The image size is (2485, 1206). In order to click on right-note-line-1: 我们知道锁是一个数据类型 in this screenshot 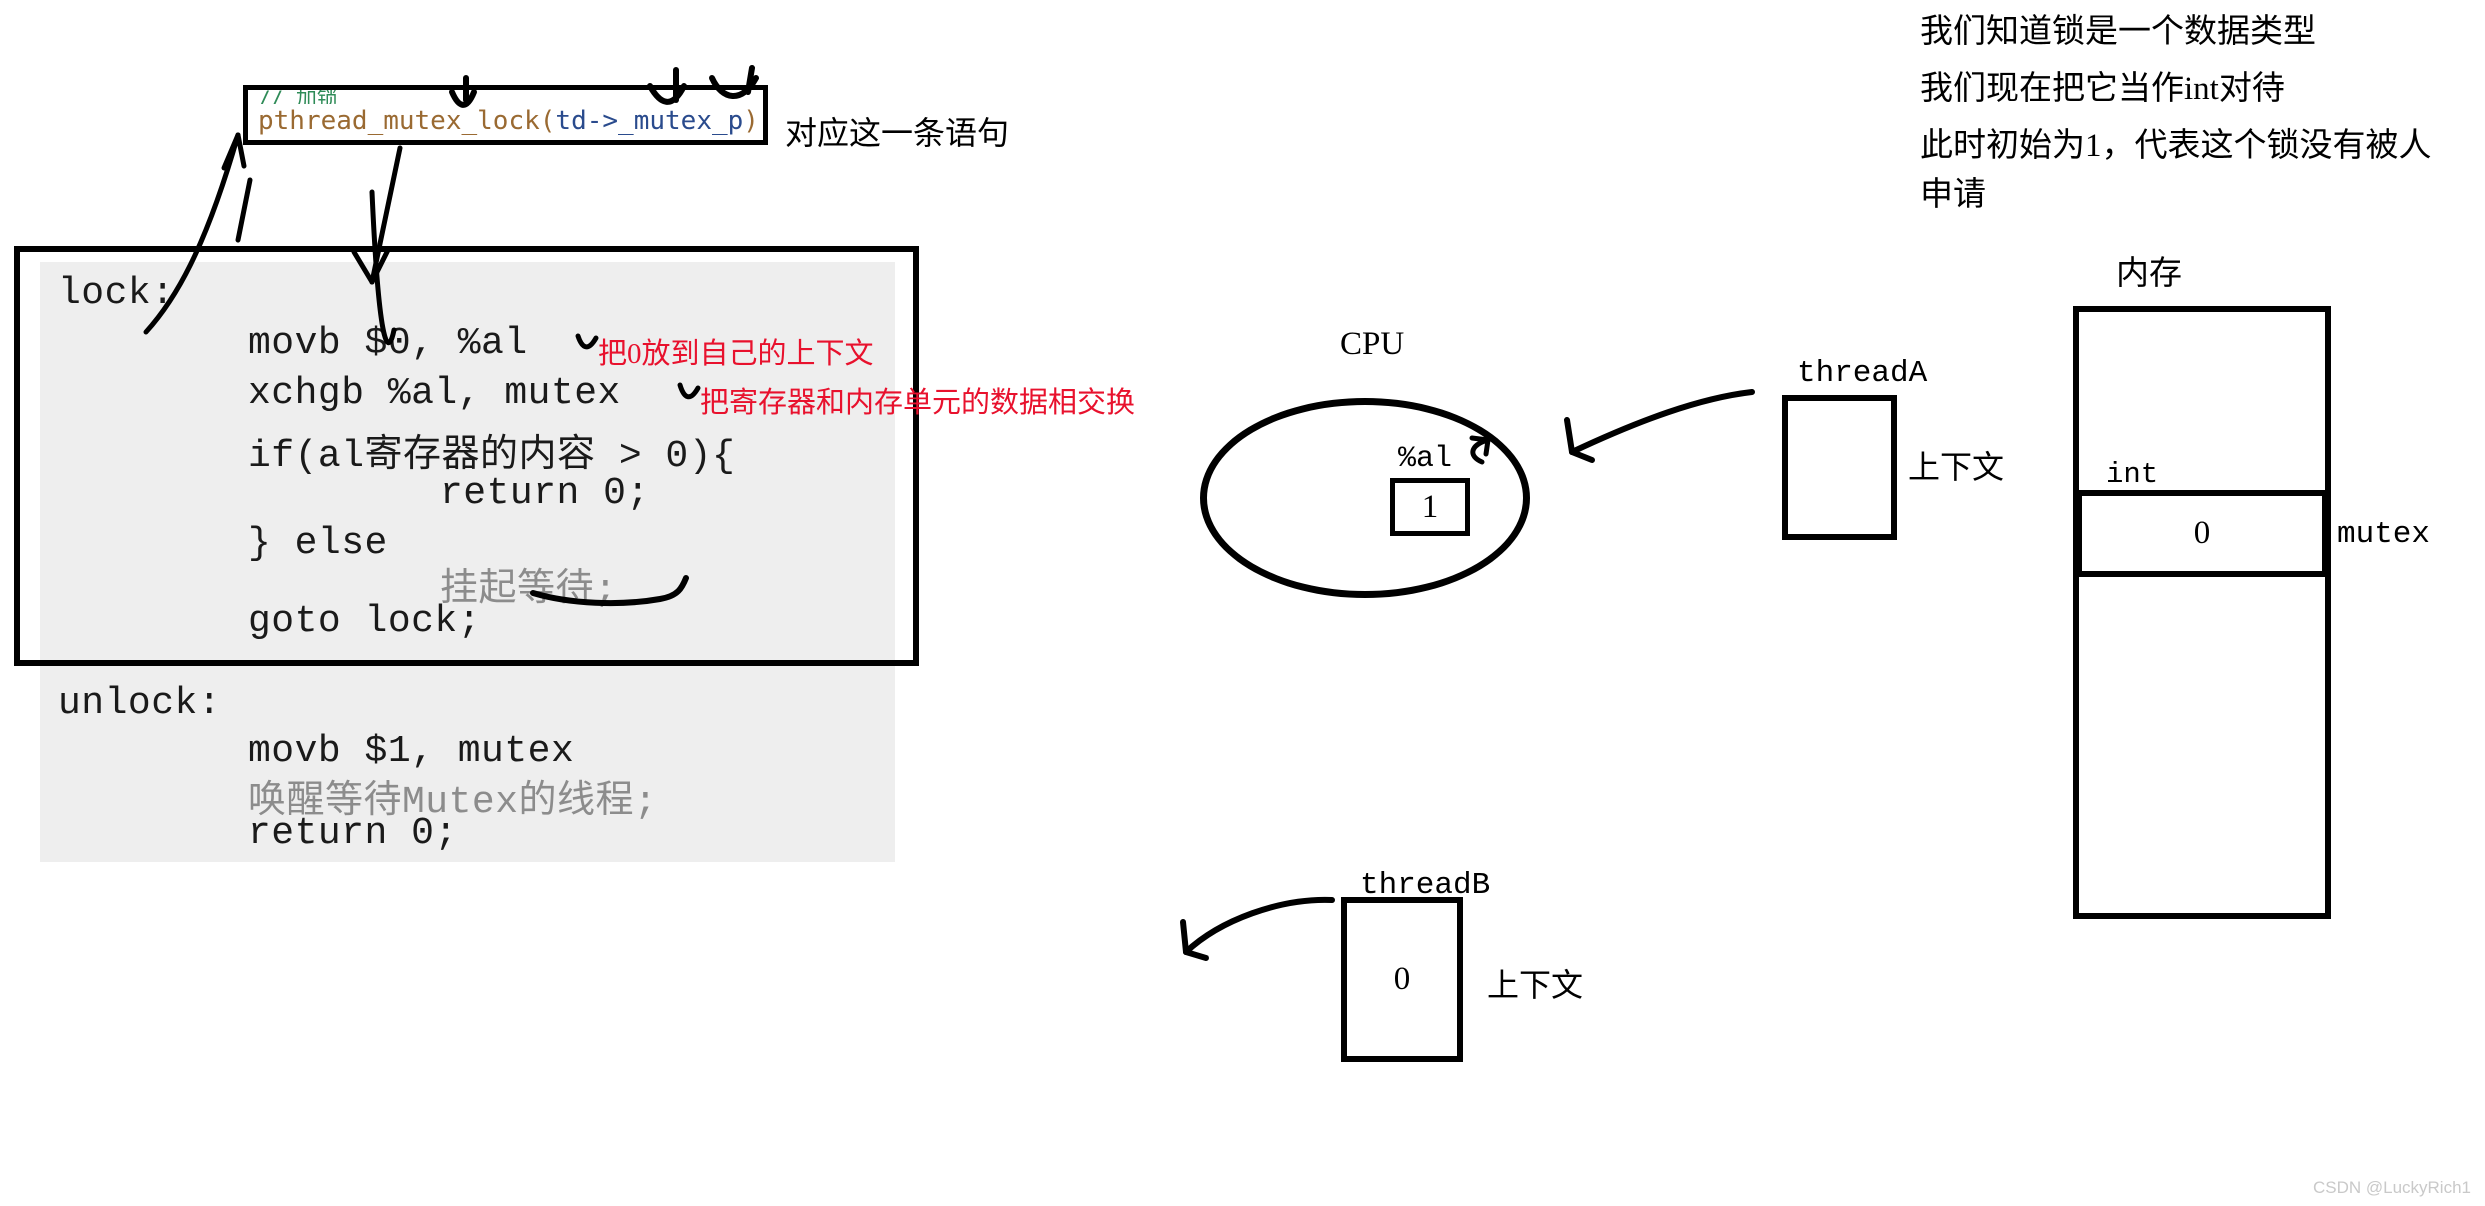, I will do `click(2118, 32)`.